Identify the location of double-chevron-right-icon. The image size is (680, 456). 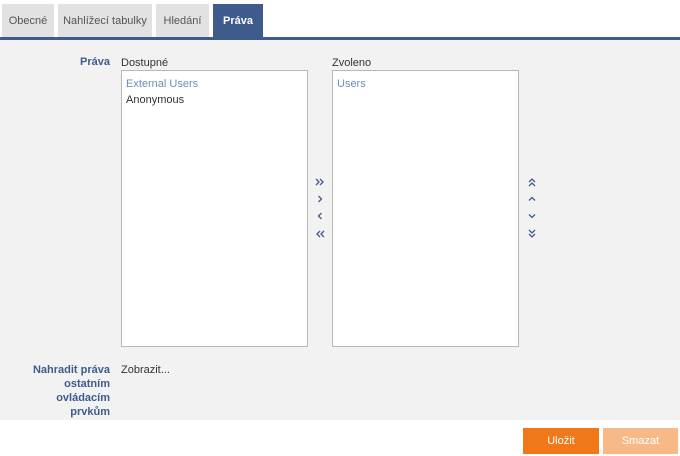
(319, 182).